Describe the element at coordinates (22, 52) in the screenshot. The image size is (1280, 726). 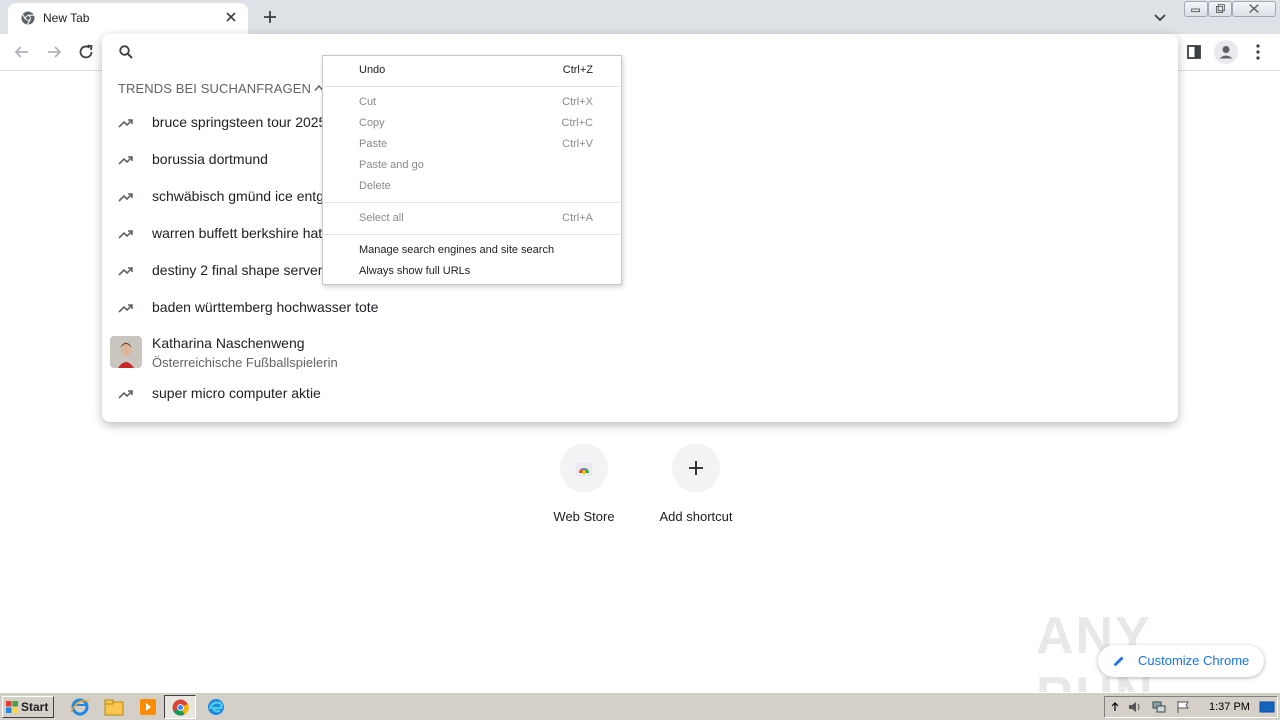
I see `back-arrow-icon` at that location.